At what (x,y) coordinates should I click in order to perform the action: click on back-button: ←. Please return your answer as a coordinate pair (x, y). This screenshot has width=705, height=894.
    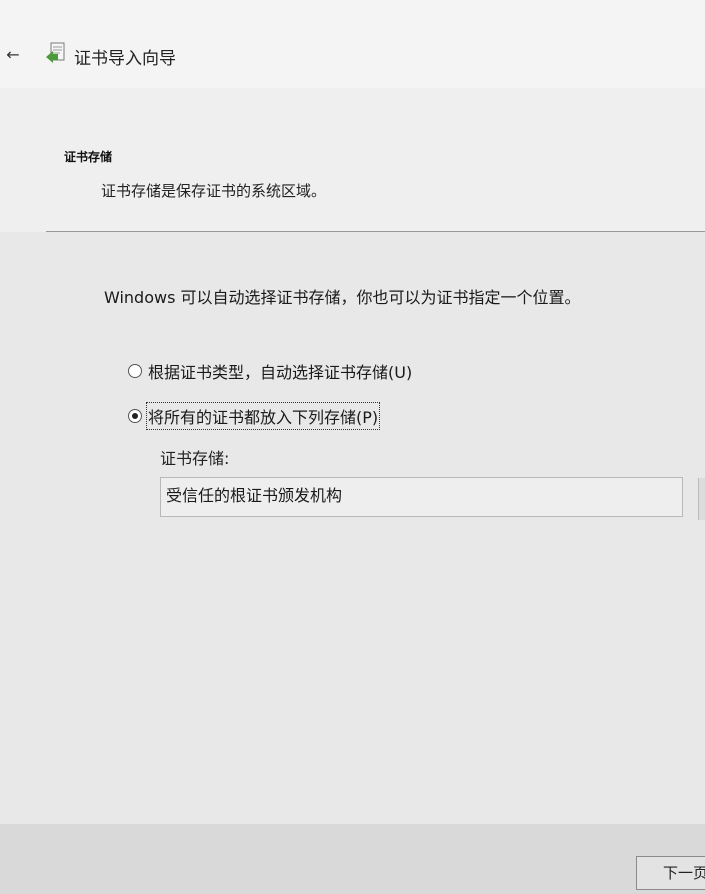
    Looking at the image, I should click on (13, 55).